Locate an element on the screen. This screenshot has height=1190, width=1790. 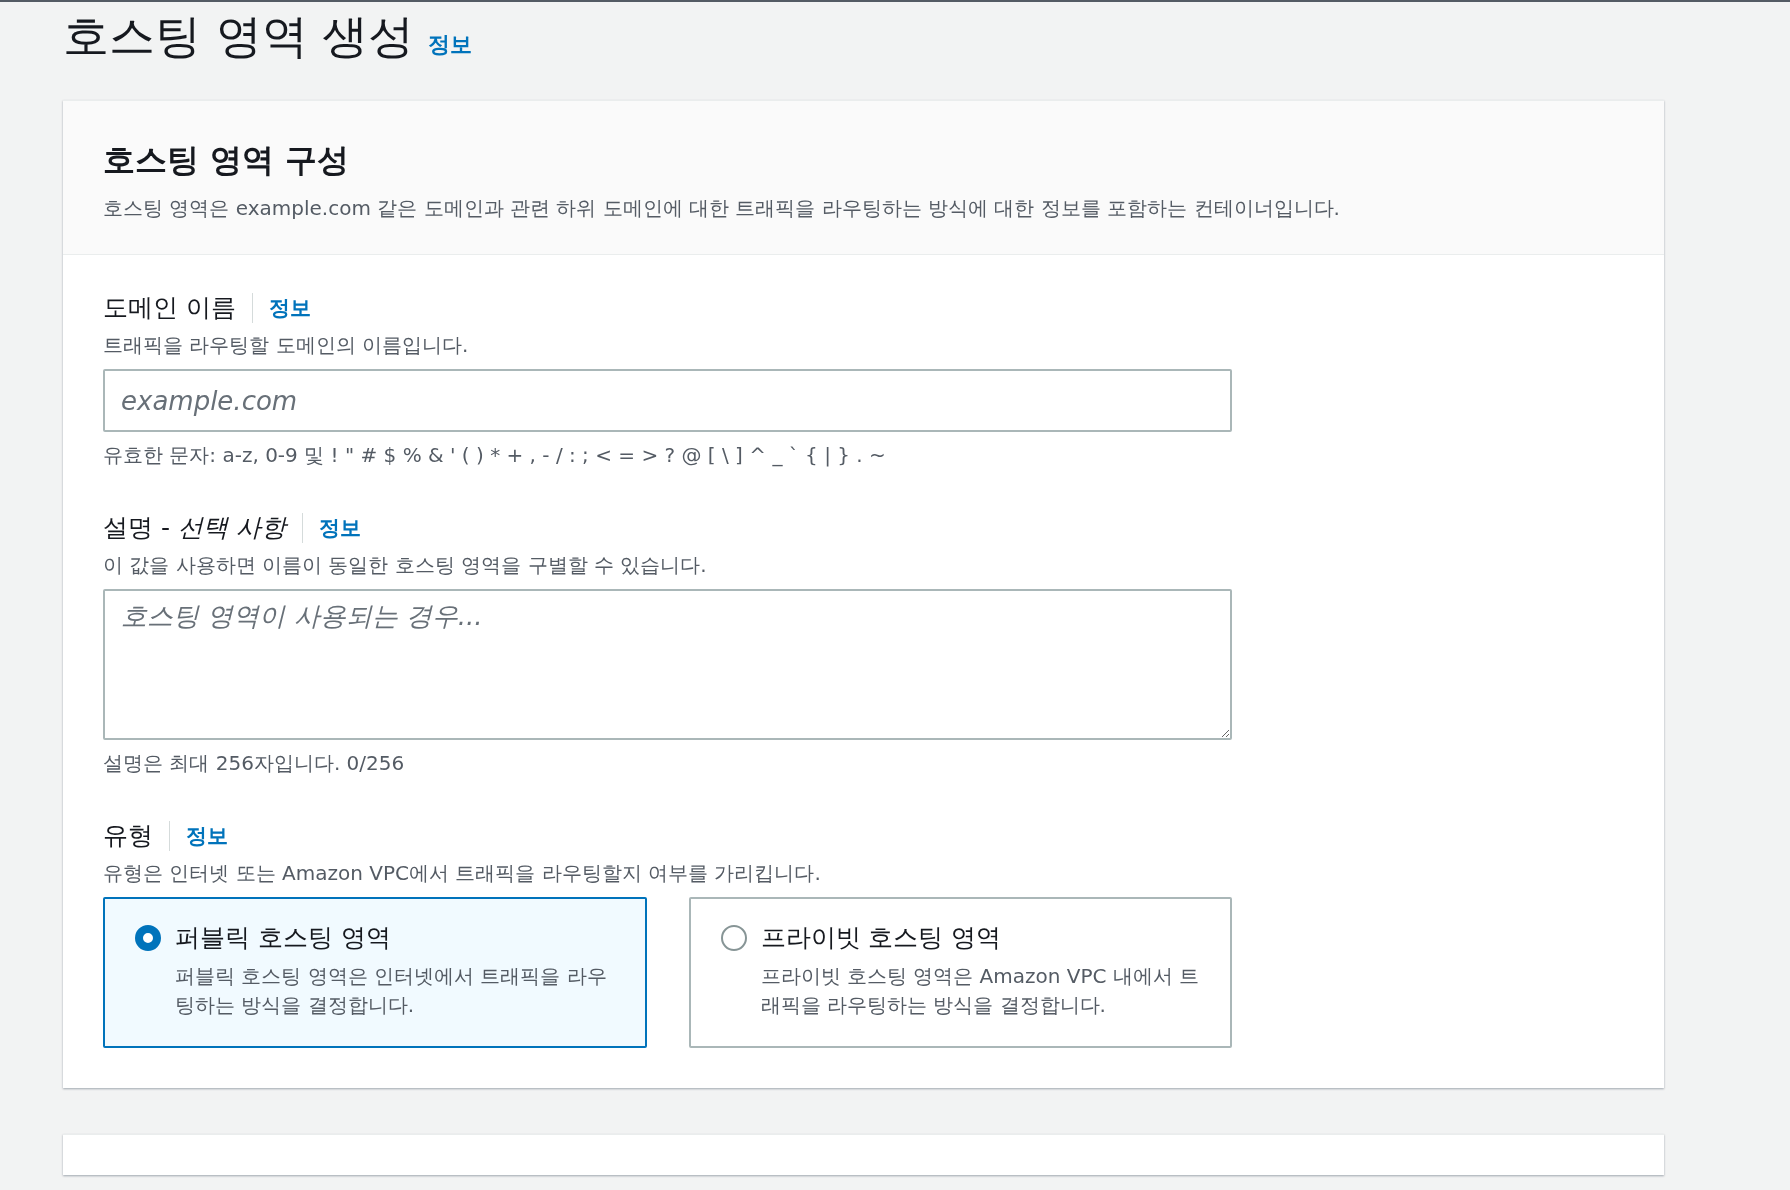
constraint-text: 설명은 최대 256자입니다. 0/256 is located at coordinates (254, 763).